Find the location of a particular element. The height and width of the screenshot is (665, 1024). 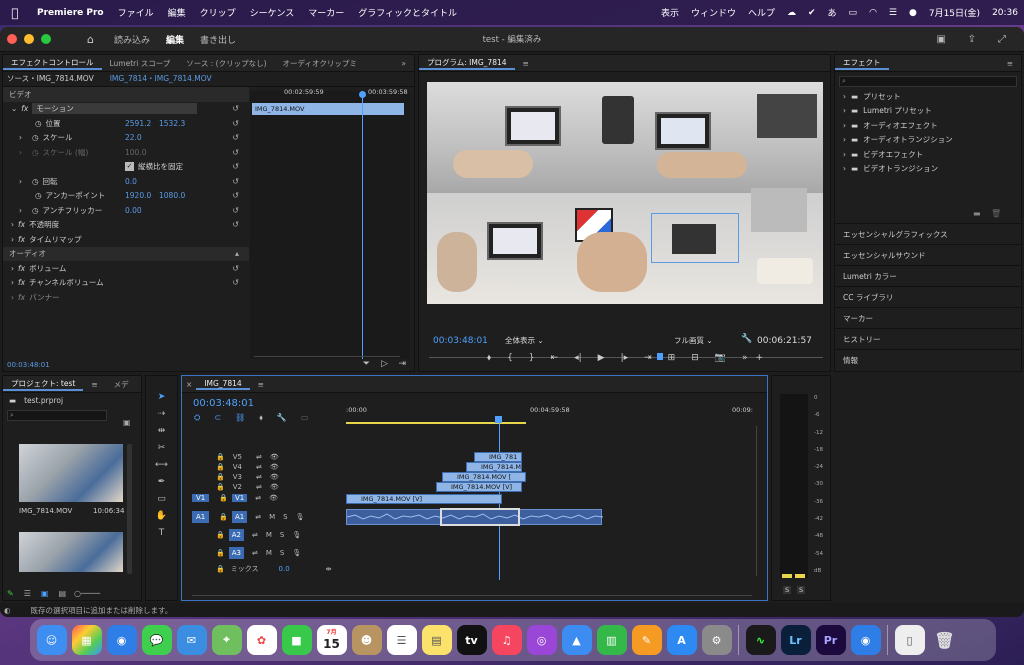

numbers-icon: ▥ is located at coordinates (611, 640).